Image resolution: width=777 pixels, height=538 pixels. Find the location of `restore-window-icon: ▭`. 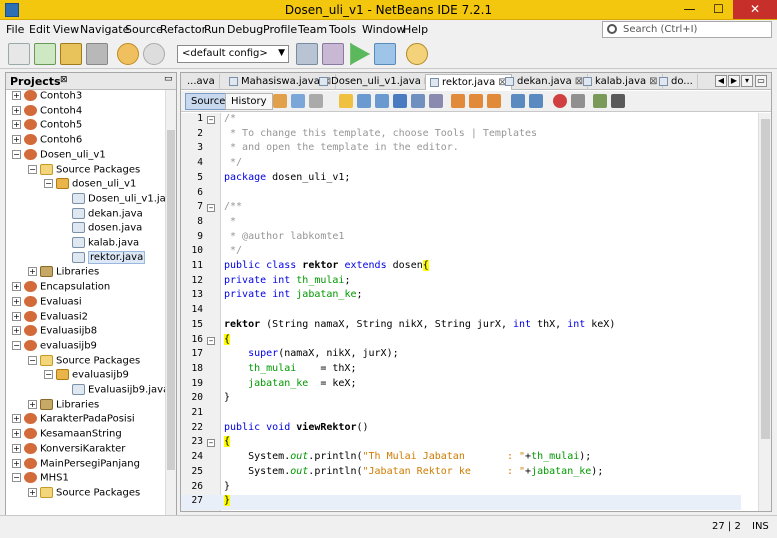

restore-window-icon: ▭ is located at coordinates (761, 81).